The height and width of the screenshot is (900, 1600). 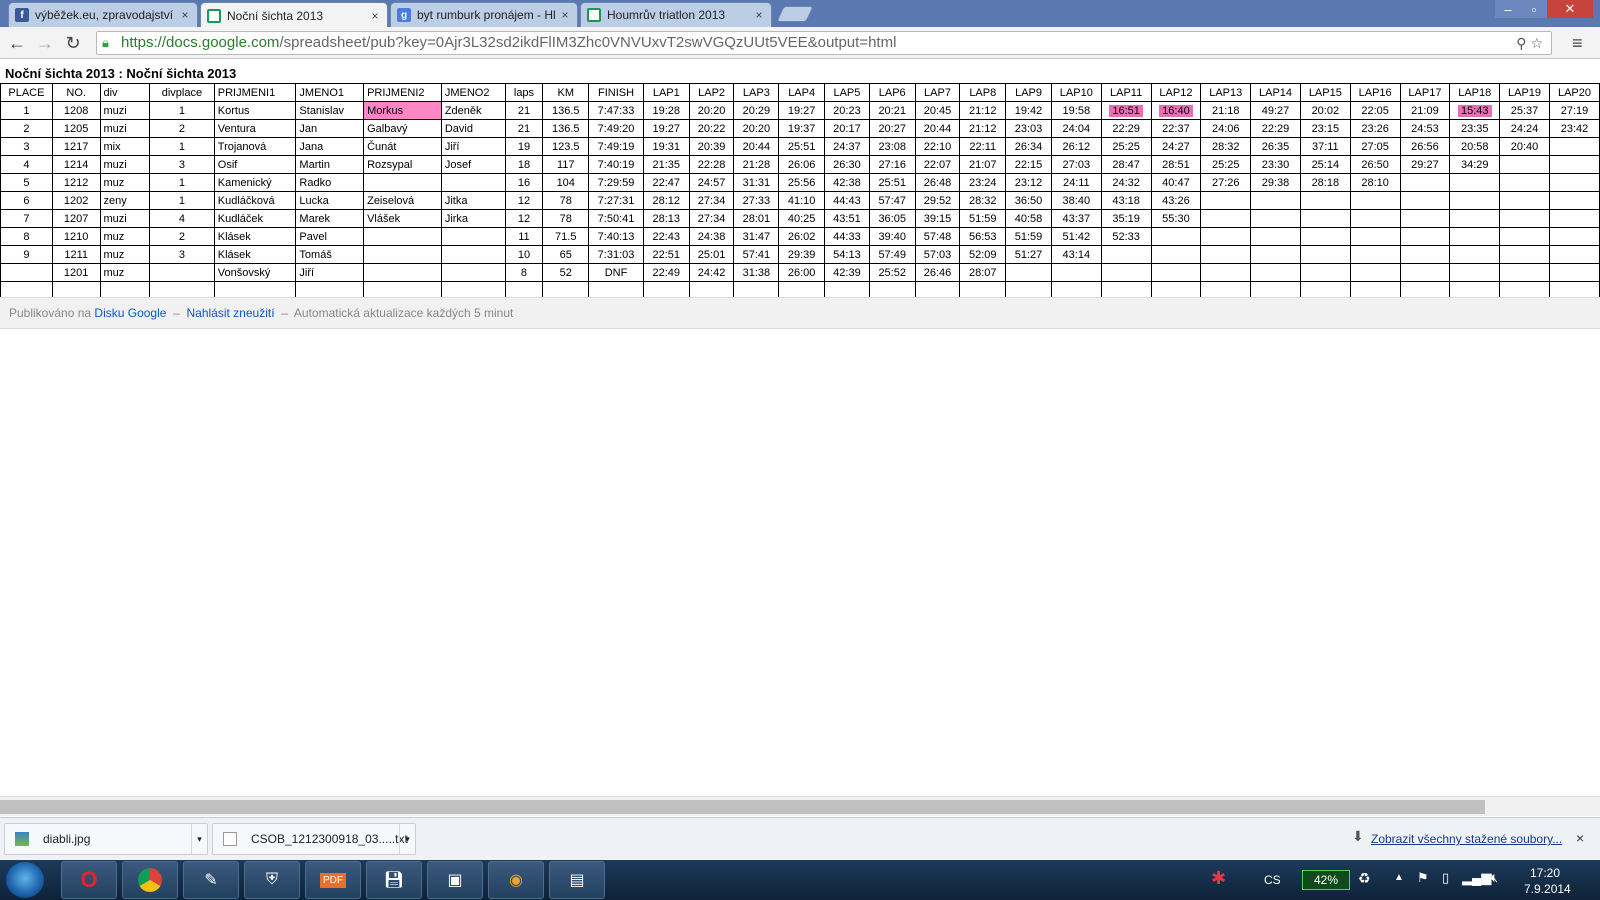 I want to click on horizontal-scrollbar, so click(x=800, y=806).